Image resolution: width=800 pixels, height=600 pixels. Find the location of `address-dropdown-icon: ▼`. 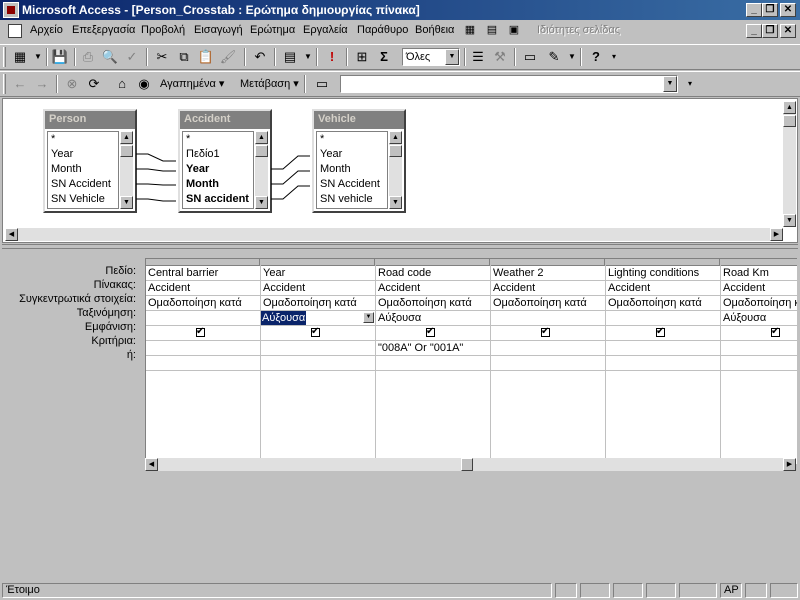

address-dropdown-icon: ▼ is located at coordinates (670, 84).